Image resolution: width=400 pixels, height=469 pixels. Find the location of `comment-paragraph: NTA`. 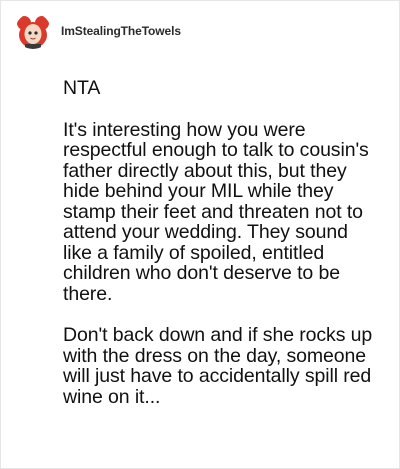

comment-paragraph: NTA is located at coordinates (82, 88).